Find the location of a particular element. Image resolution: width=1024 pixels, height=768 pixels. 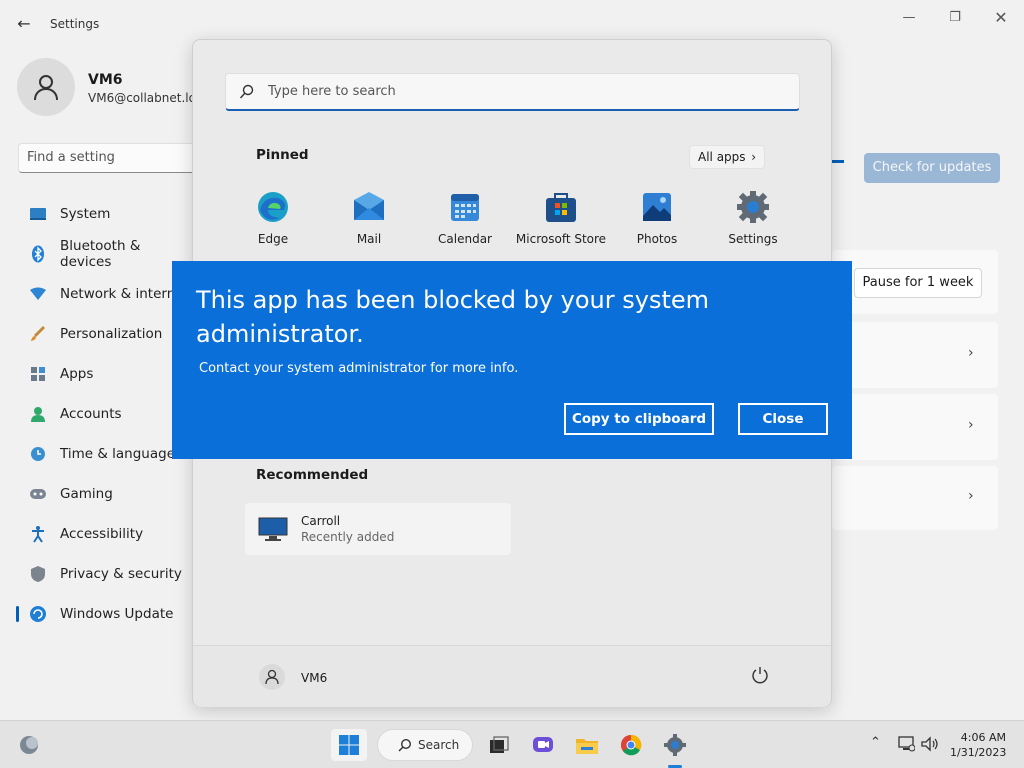

settings-taskbar-icon is located at coordinates (675, 745).